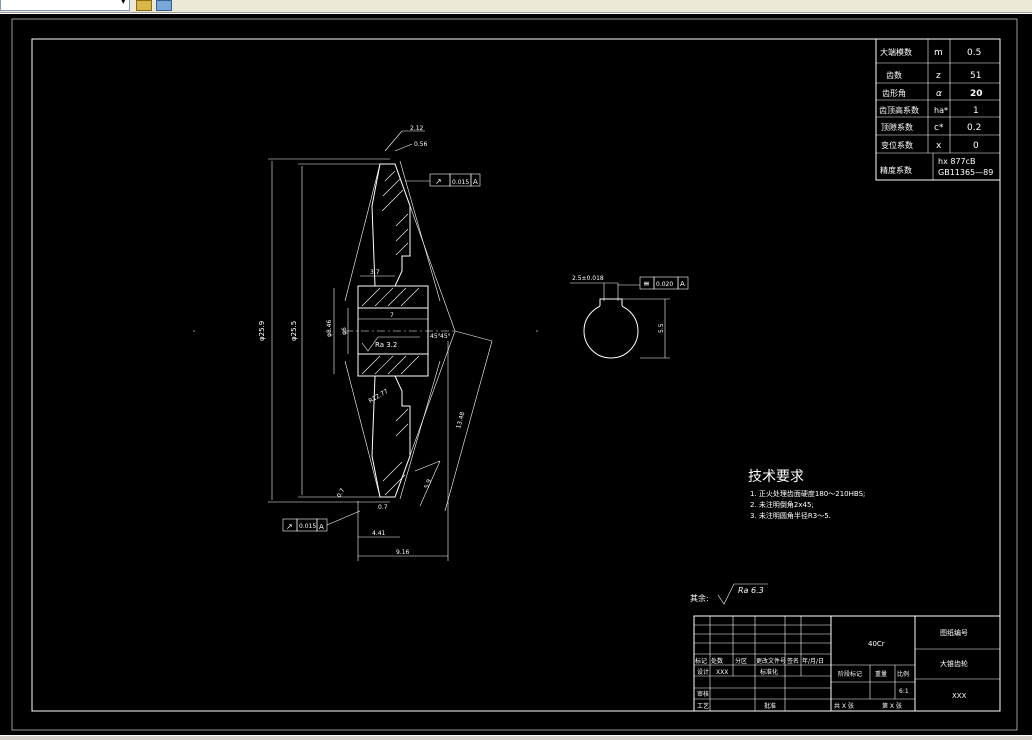 Image resolution: width=1032 pixels, height=740 pixels. I want to click on layers-stack-icon, so click(164, 5).